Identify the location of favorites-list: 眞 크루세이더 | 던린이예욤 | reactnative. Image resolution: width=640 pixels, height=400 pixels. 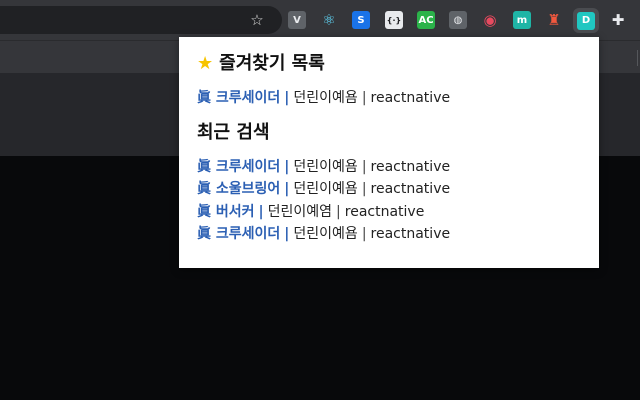
(389, 98).